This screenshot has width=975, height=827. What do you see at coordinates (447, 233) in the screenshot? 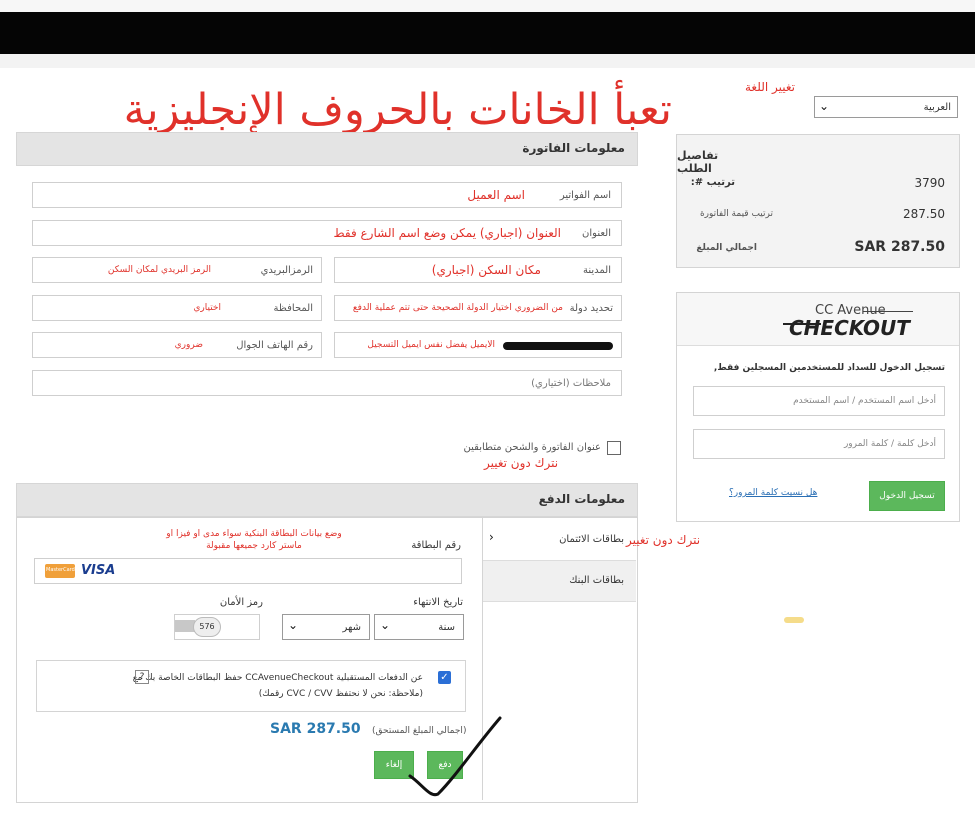
I see `billing-address-note: العنوان (اجباري) يمكن وضع اسم الشارع فقط` at bounding box center [447, 233].